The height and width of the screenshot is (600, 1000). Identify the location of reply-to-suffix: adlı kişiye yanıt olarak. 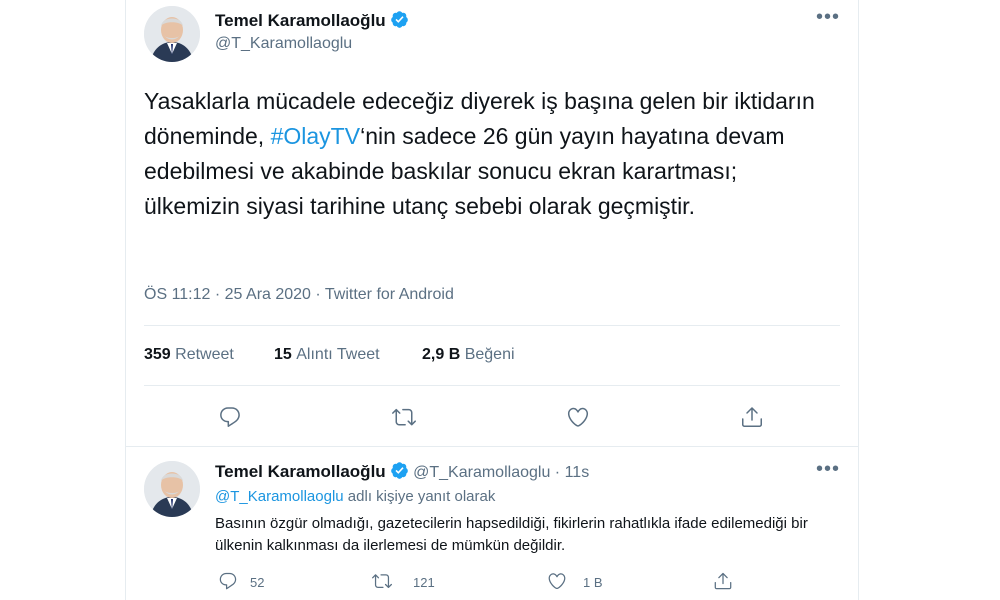
(421, 496).